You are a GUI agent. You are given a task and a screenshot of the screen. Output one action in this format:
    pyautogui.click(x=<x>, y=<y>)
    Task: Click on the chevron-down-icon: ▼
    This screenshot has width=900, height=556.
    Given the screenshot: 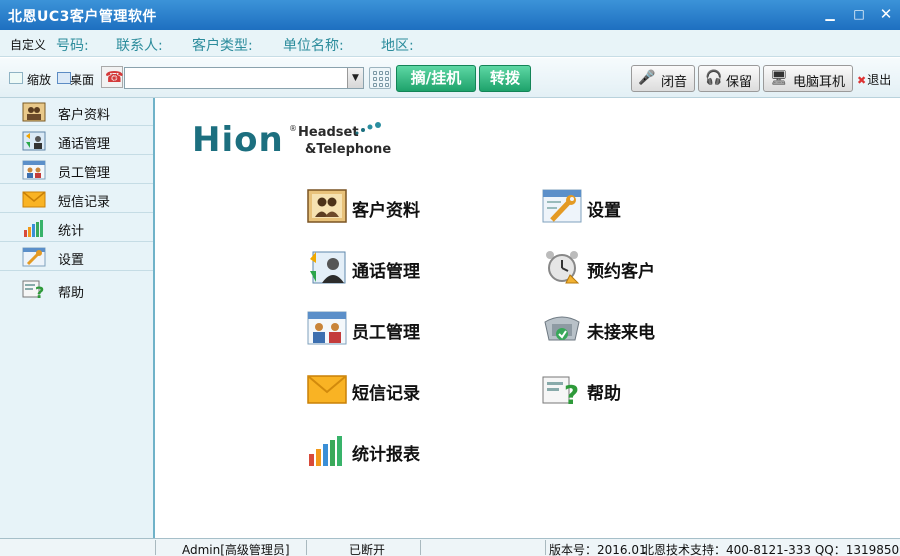 What is the action you would take?
    pyautogui.click(x=355, y=78)
    